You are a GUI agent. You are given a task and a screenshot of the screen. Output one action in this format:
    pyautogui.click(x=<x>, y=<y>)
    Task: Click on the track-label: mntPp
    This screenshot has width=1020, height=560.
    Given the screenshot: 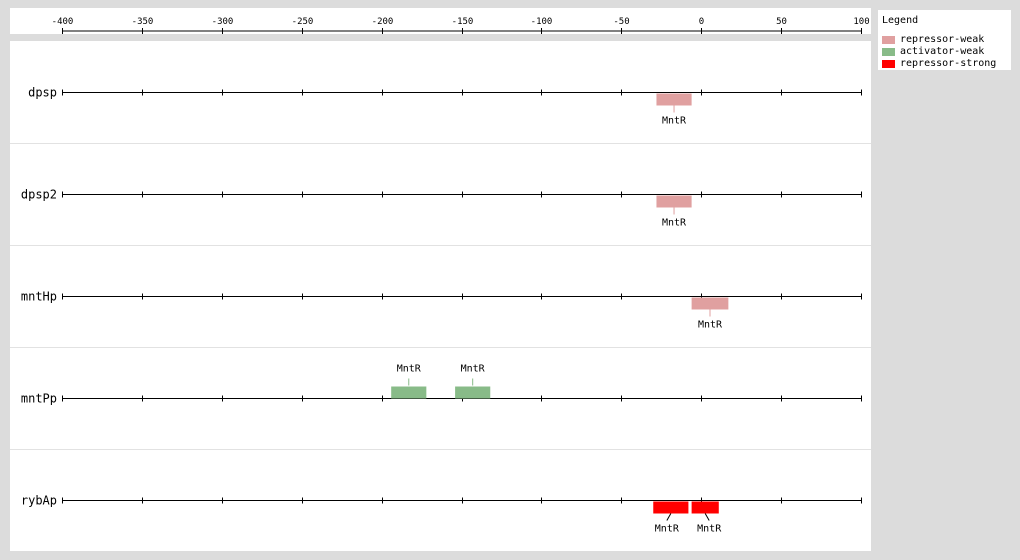 What is the action you would take?
    pyautogui.click(x=39, y=399)
    